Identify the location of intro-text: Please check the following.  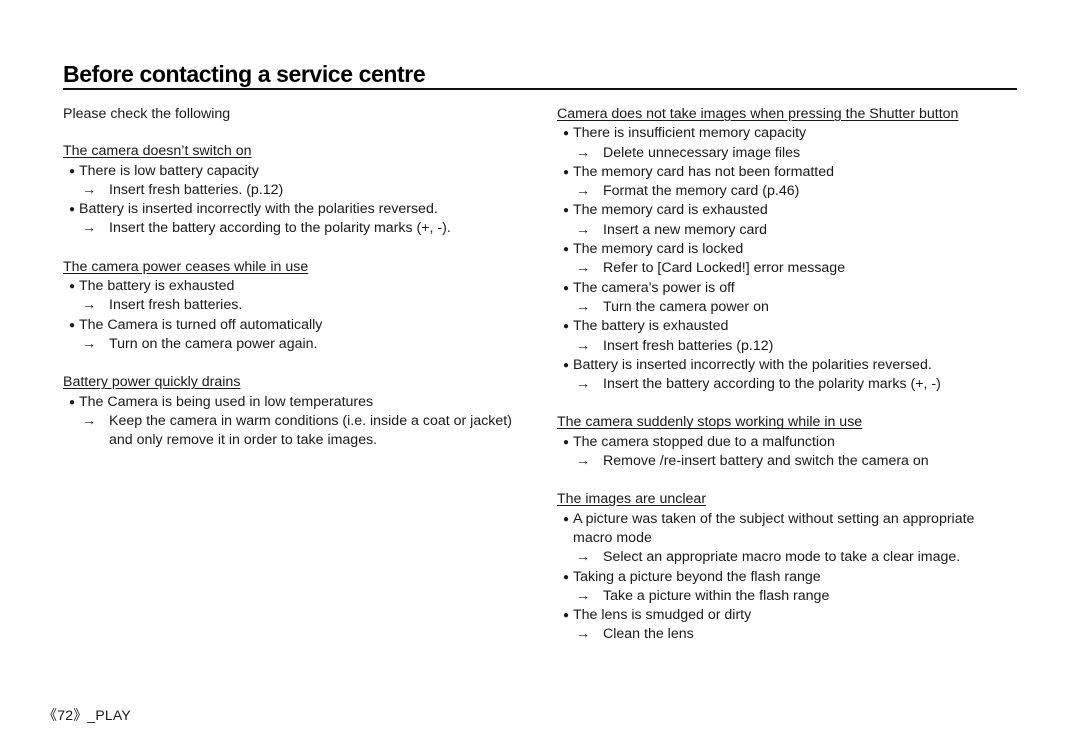
(147, 114).